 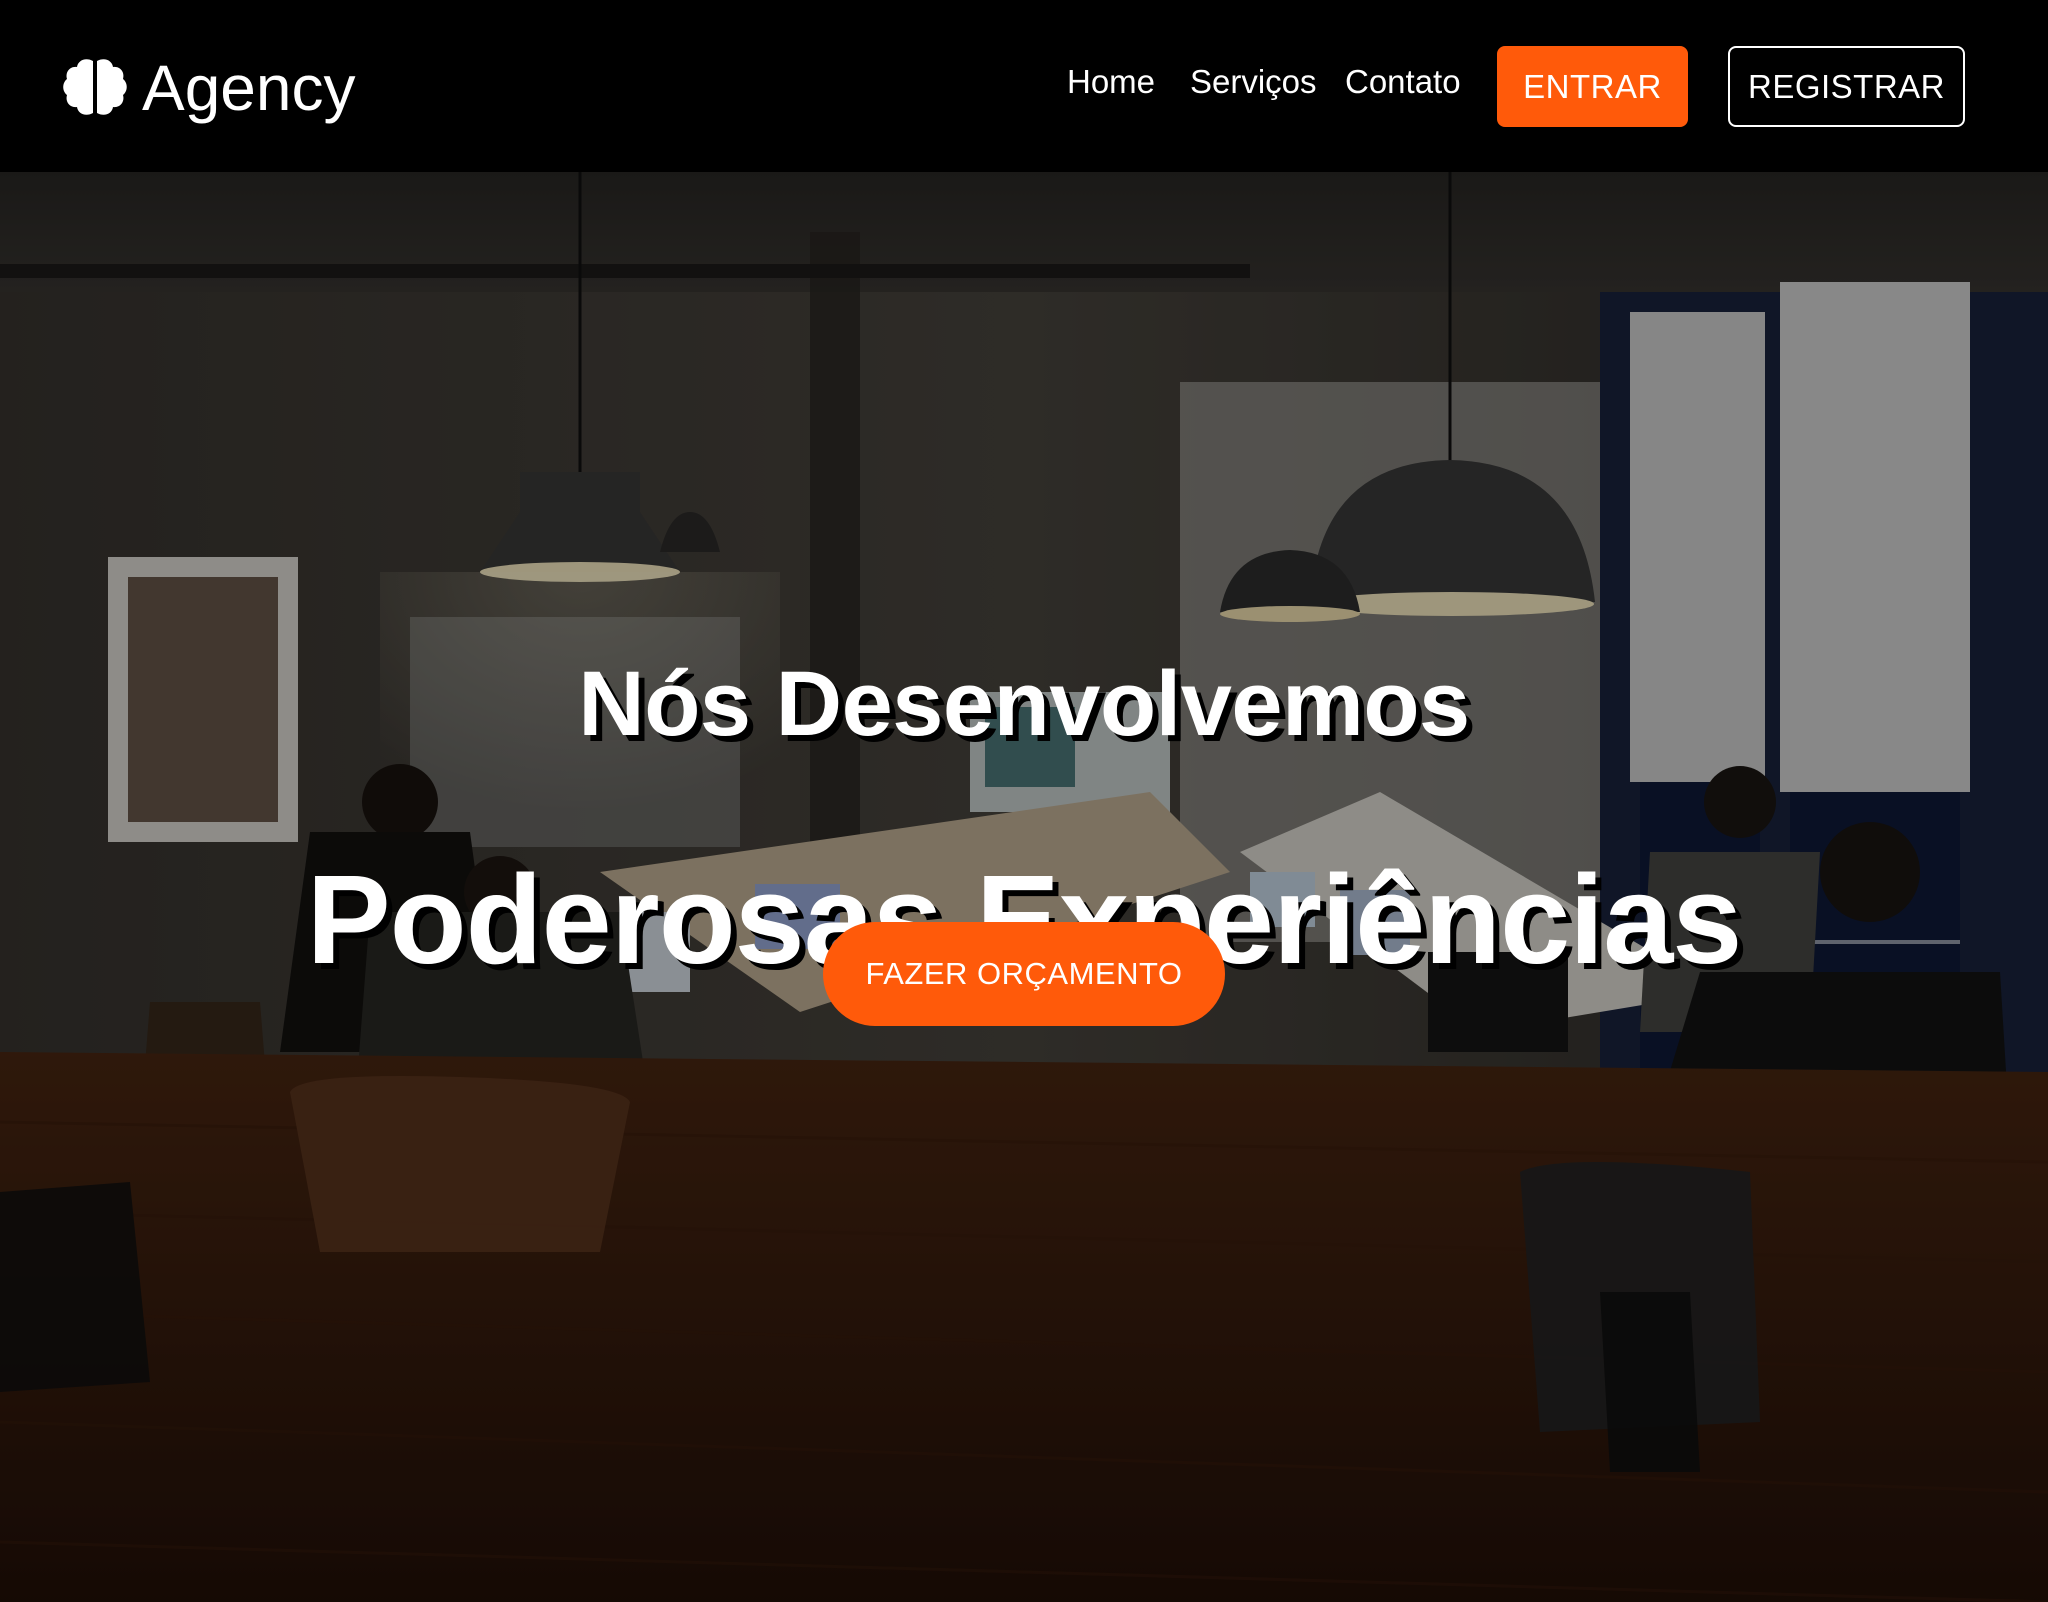 What do you see at coordinates (1024, 974) in the screenshot?
I see `request-quote-button: FAZER ORÇAMENTO` at bounding box center [1024, 974].